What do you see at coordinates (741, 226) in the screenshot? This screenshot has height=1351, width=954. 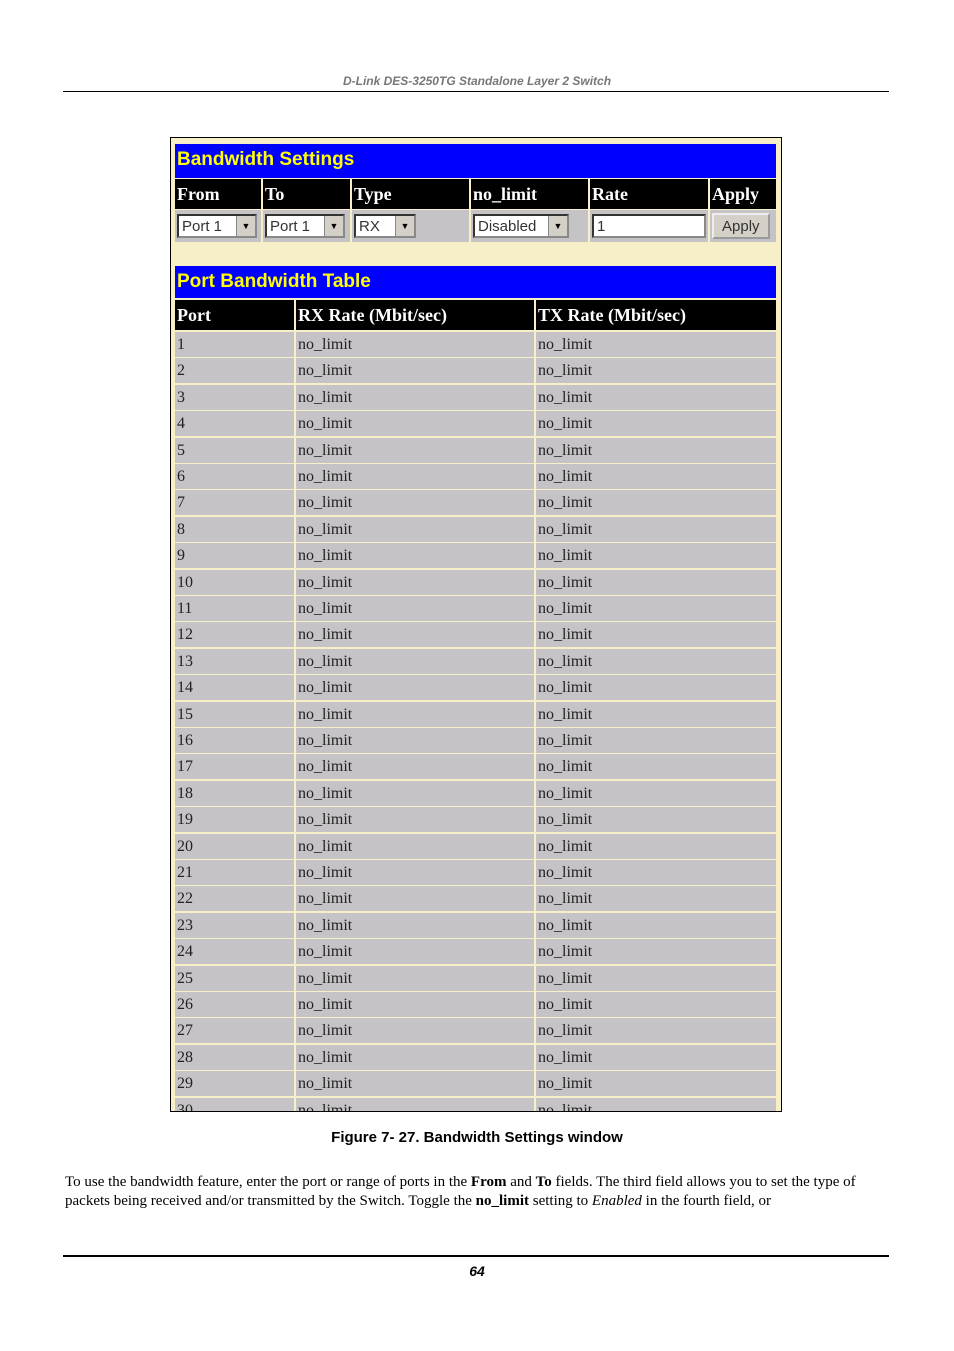 I see `apply-button: Apply` at bounding box center [741, 226].